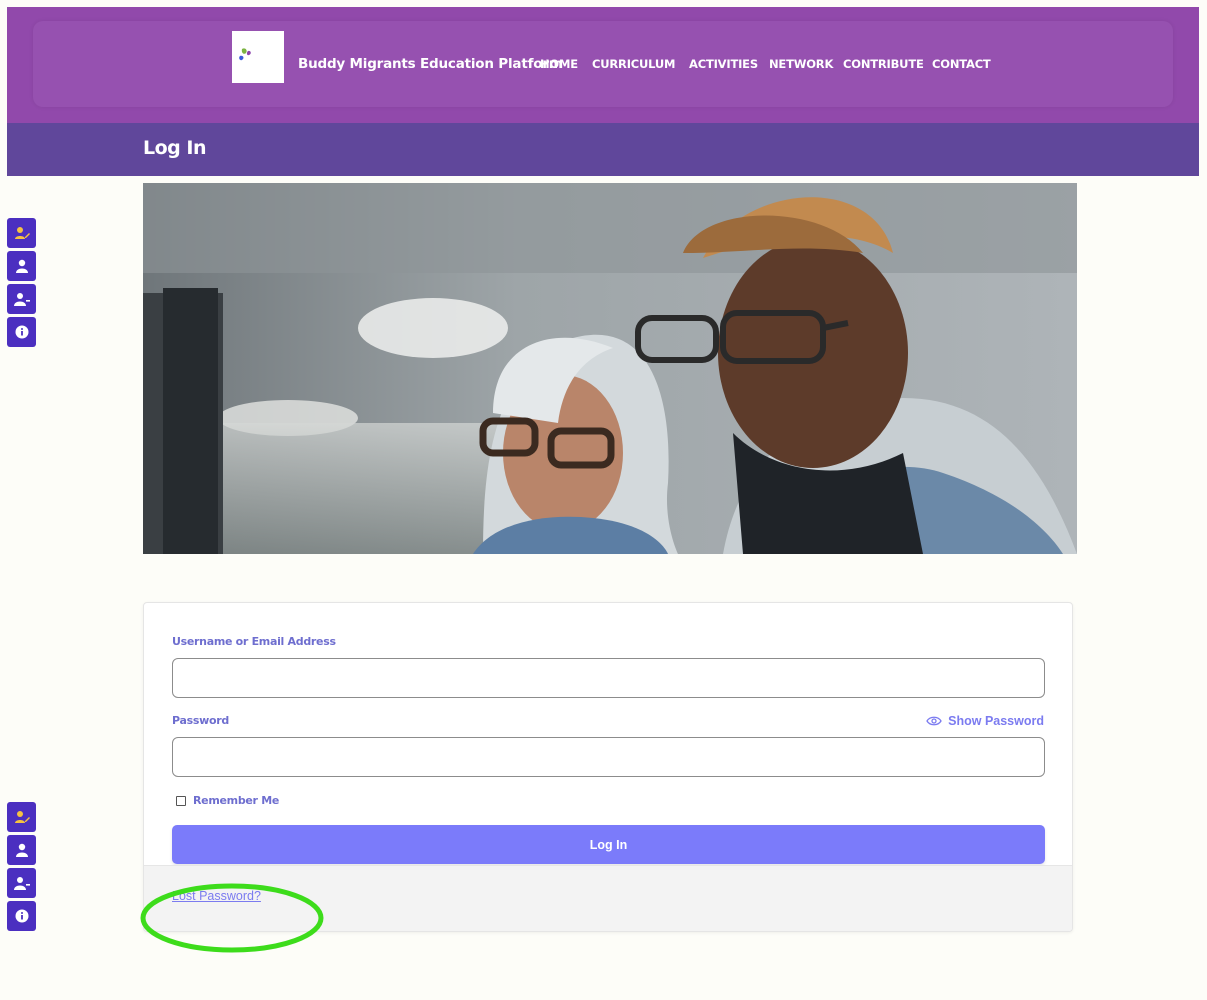  Describe the element at coordinates (559, 64) in the screenshot. I see `nav-home: HOME` at that location.